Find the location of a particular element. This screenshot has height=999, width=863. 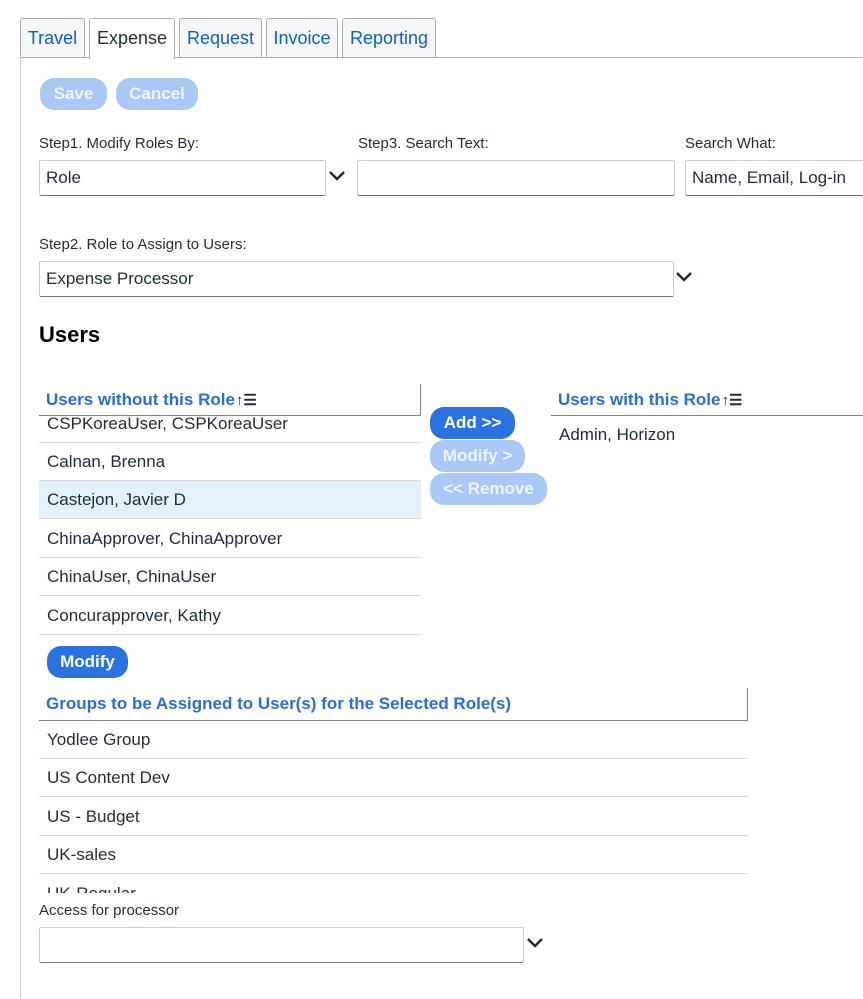

list-item: US Content Dev is located at coordinates (393, 778).